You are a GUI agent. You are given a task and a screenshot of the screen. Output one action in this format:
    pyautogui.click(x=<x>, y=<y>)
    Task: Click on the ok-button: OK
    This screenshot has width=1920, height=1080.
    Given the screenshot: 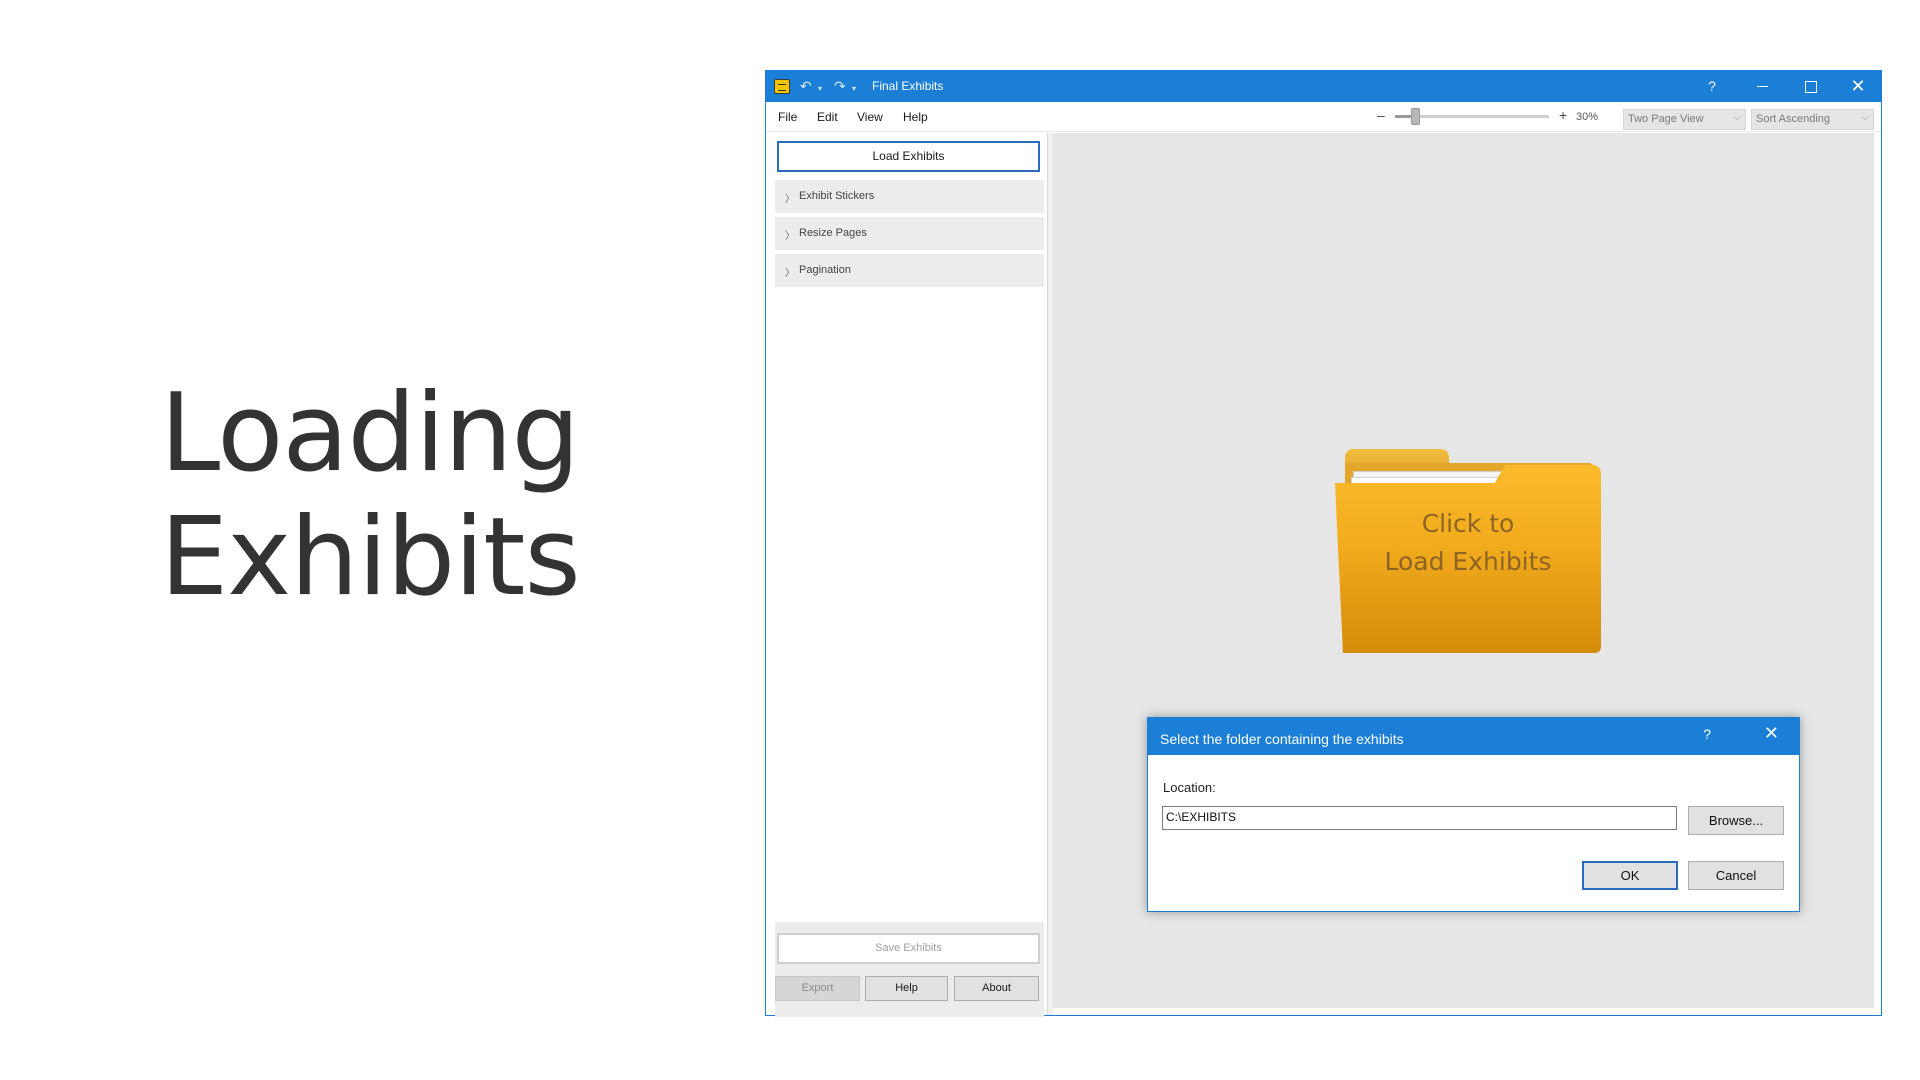 What is the action you would take?
    pyautogui.click(x=1630, y=875)
    